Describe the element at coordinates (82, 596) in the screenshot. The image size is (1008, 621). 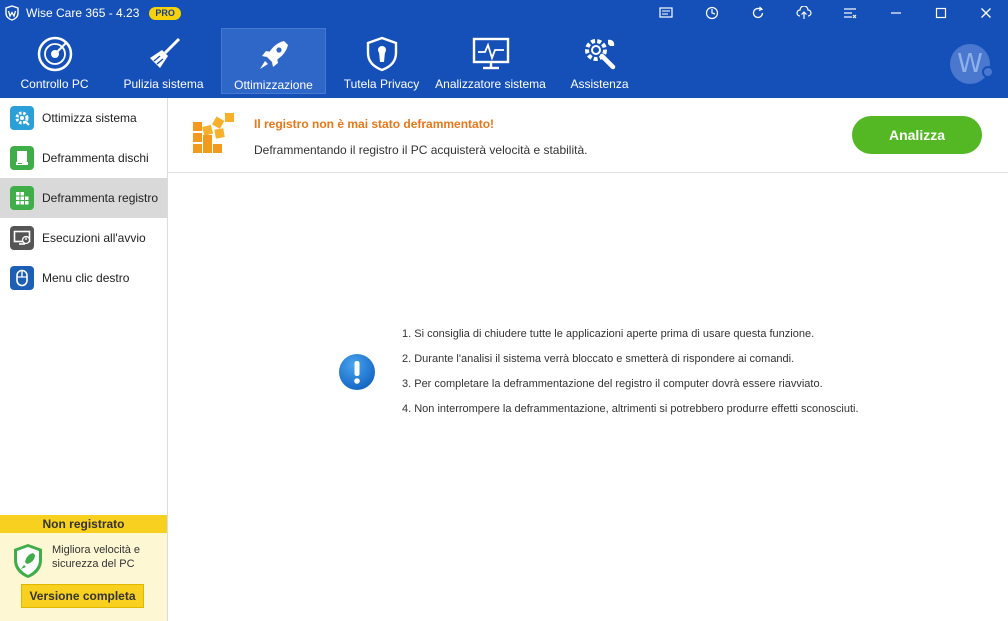
I see `full-version-button: Versione completa` at that location.